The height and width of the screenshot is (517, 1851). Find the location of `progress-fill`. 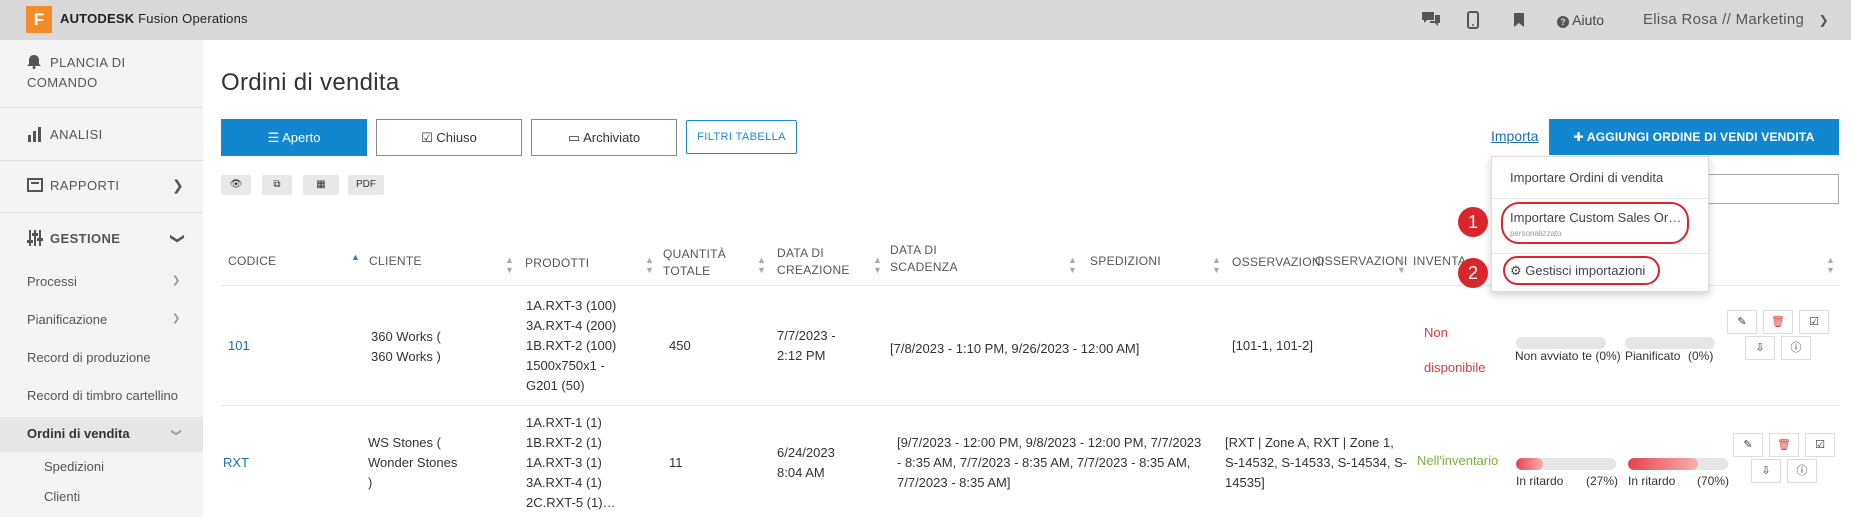

progress-fill is located at coordinates (1529, 464).